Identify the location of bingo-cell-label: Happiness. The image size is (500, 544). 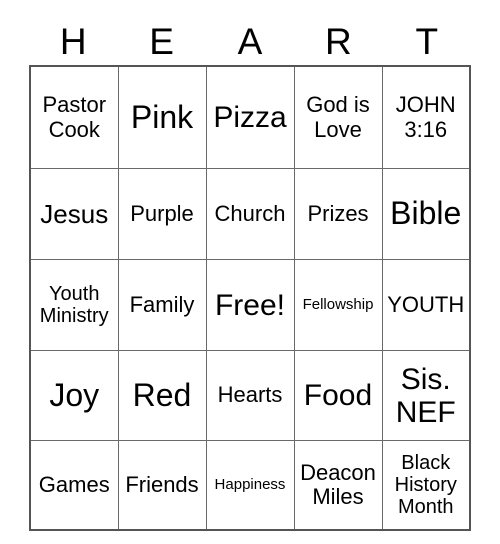
(250, 484).